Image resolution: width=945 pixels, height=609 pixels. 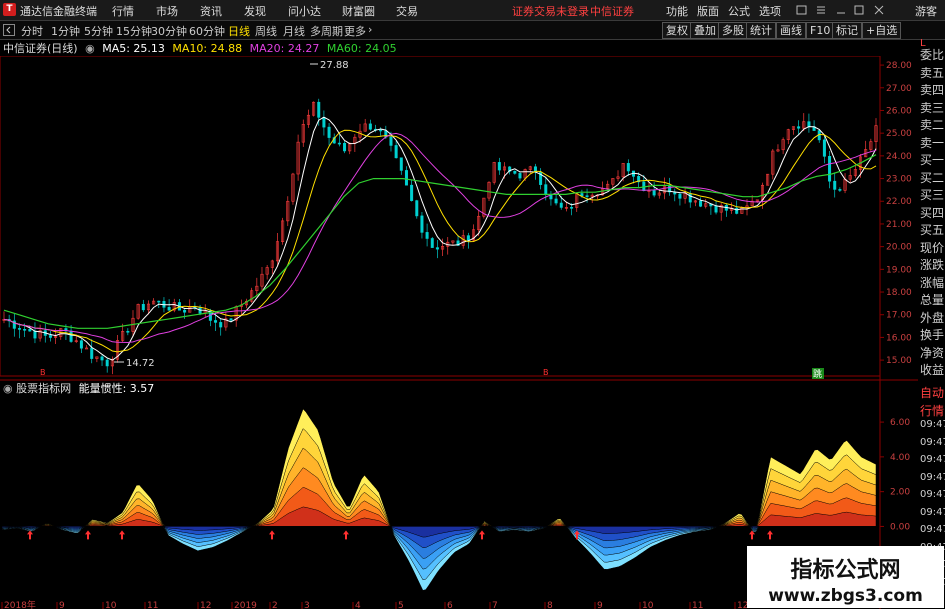 I want to click on maximize-icon, so click(x=859, y=10).